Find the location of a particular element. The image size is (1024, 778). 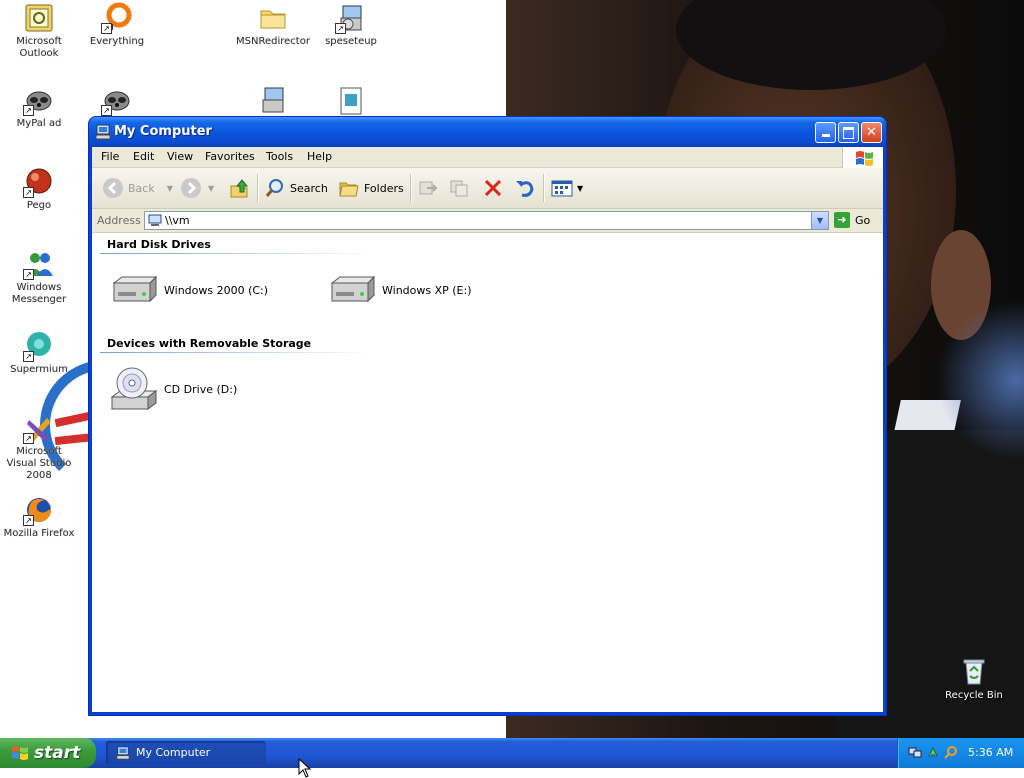

windows-flag-icon is located at coordinates (20, 753).